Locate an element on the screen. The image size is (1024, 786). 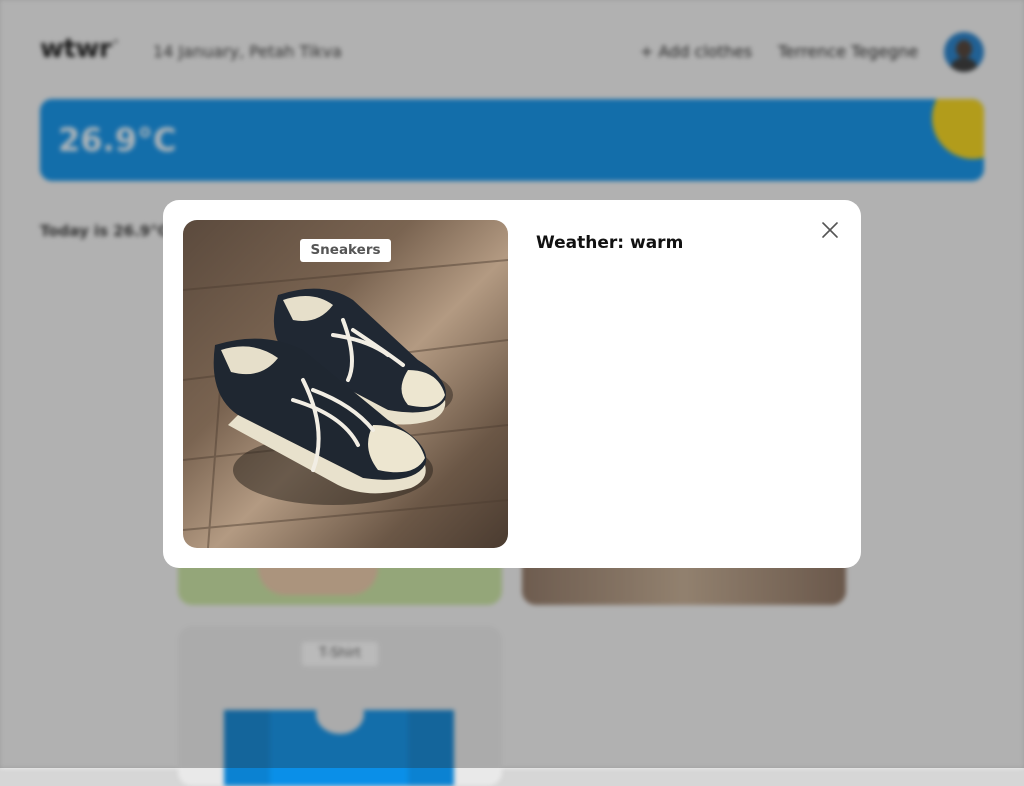
close-icon is located at coordinates (830, 230).